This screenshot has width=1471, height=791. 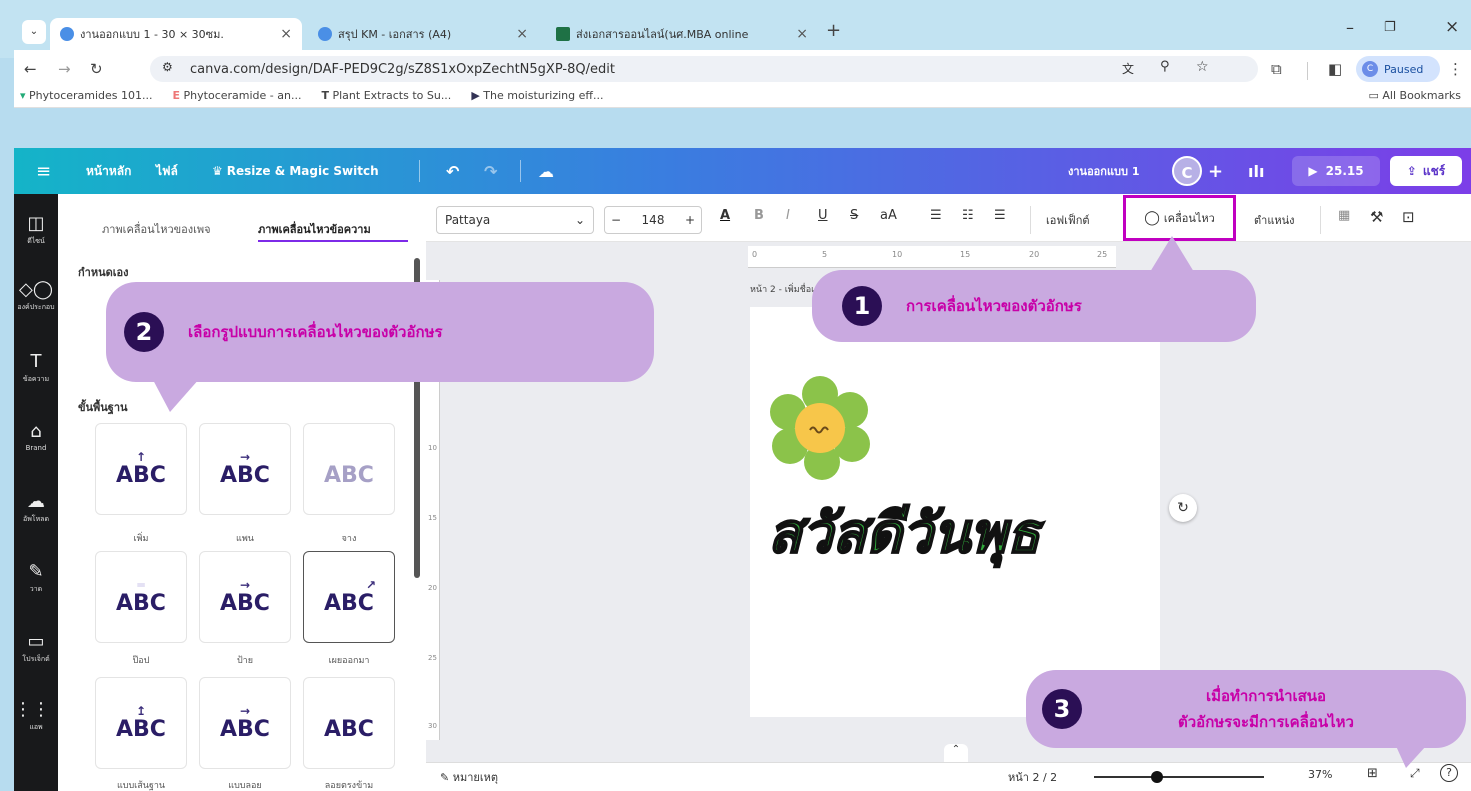 What do you see at coordinates (423, 34) in the screenshot?
I see `tab-km: สรุป KM - เอกสาร (A4) ×` at bounding box center [423, 34].